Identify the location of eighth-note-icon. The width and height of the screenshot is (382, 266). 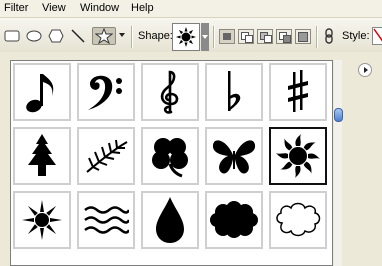
(40, 93).